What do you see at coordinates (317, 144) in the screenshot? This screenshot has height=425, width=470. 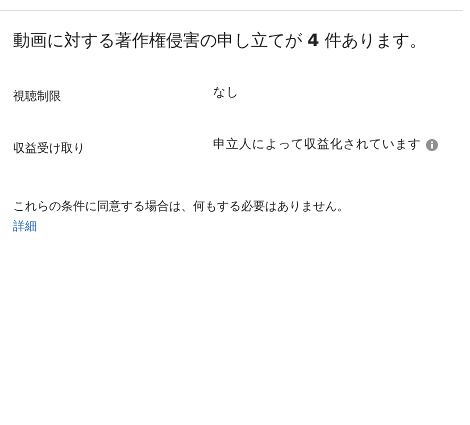 I see `row-value: 申立人によって収益化されています` at bounding box center [317, 144].